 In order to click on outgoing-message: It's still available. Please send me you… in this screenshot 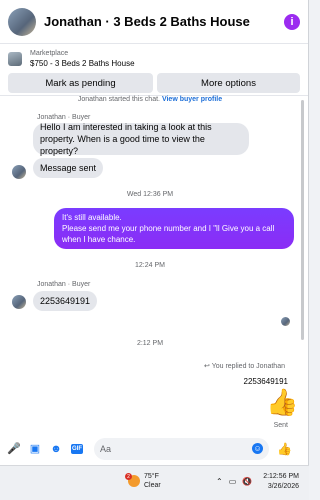, I will do `click(174, 228)`.